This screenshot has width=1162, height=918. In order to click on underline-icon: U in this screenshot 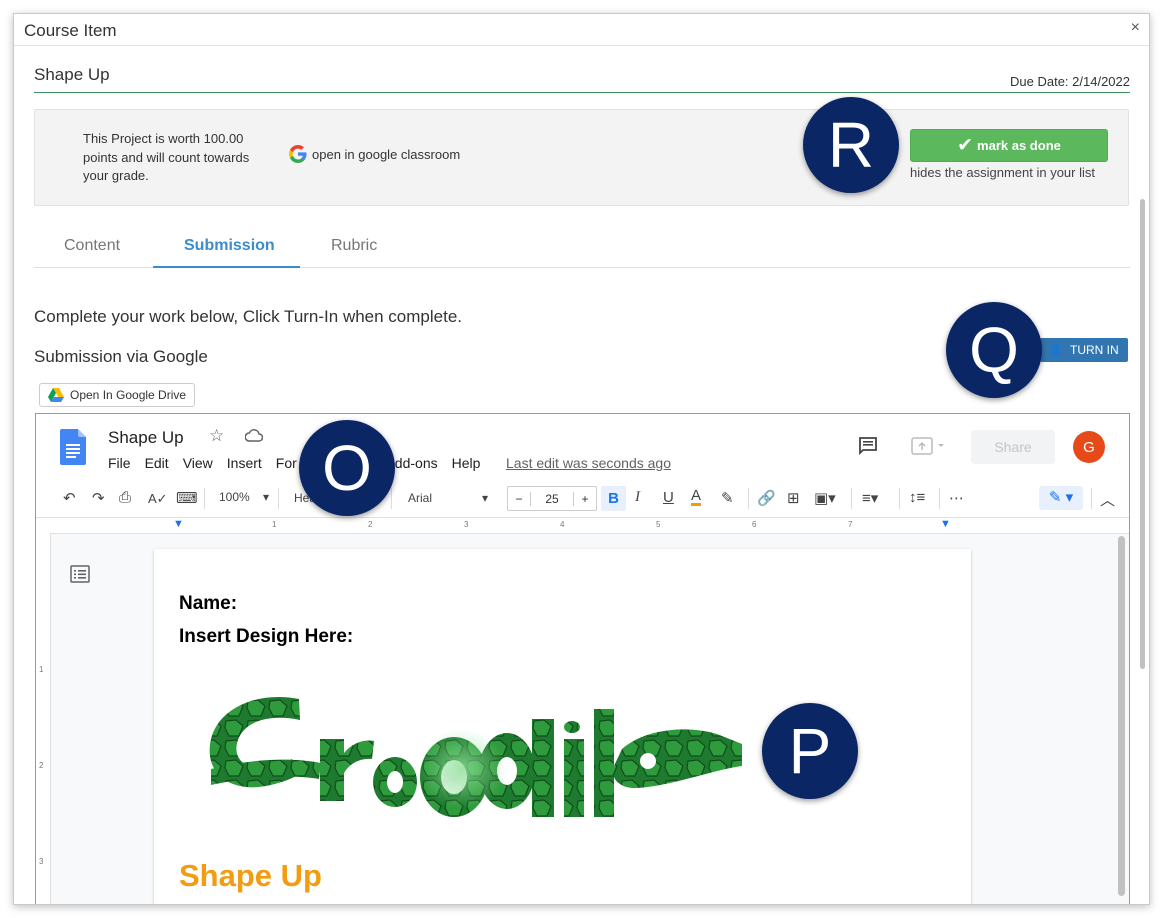, I will do `click(668, 497)`.